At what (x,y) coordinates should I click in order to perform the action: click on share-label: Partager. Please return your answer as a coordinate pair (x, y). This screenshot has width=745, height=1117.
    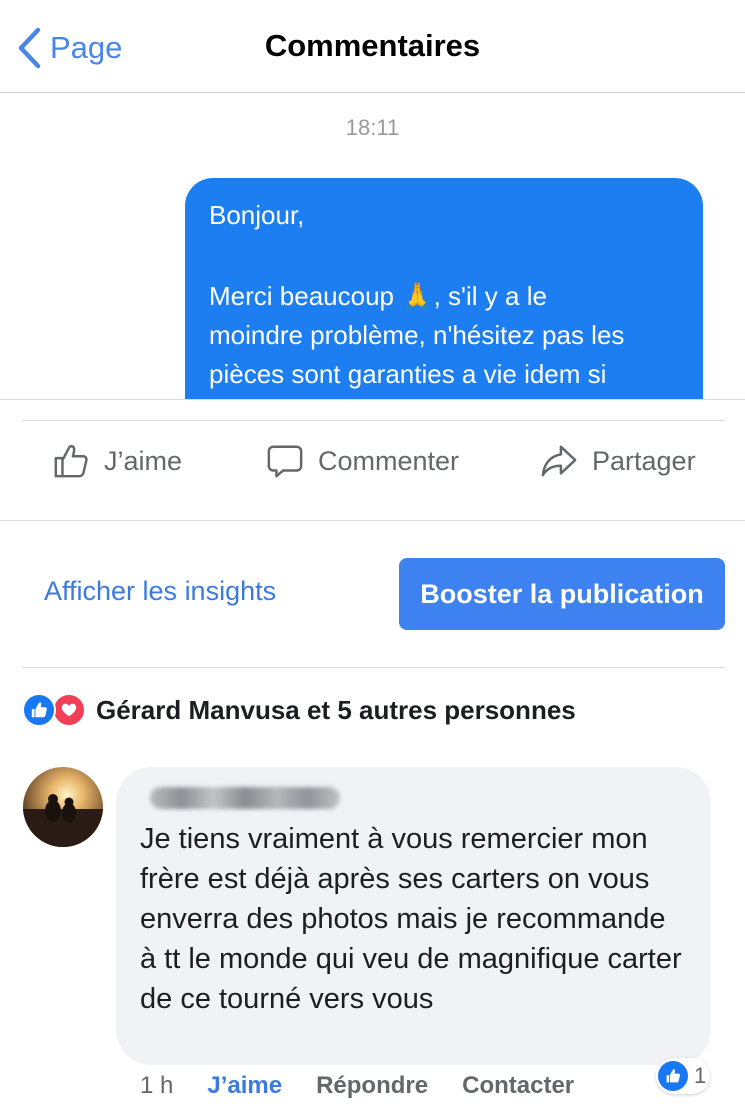
    Looking at the image, I should click on (644, 460).